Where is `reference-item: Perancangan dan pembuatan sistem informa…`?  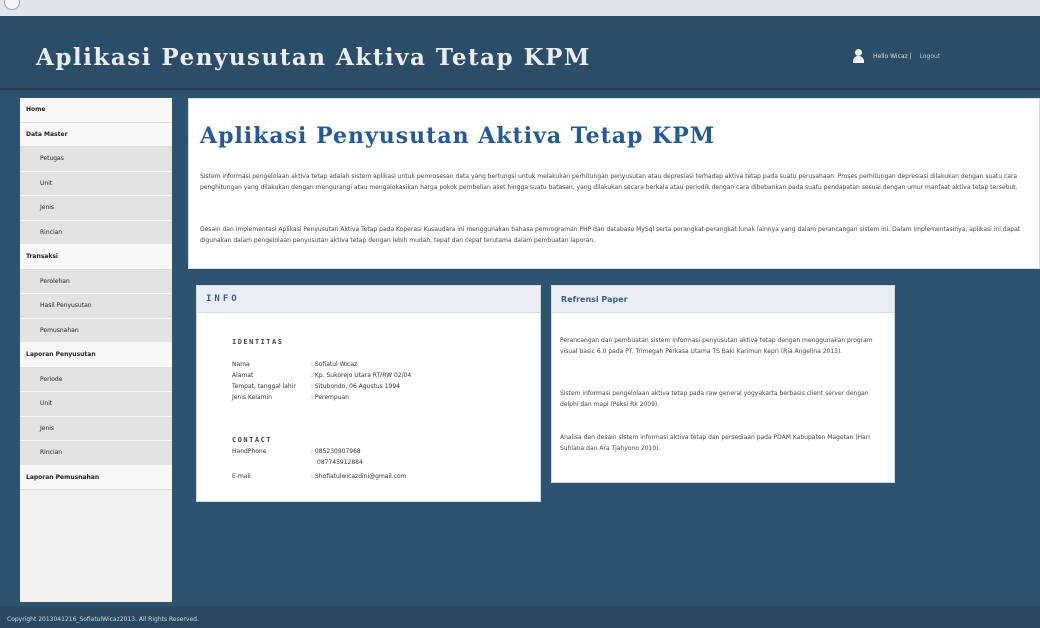
reference-item: Perancangan dan pembuatan sistem informa… is located at coordinates (716, 346).